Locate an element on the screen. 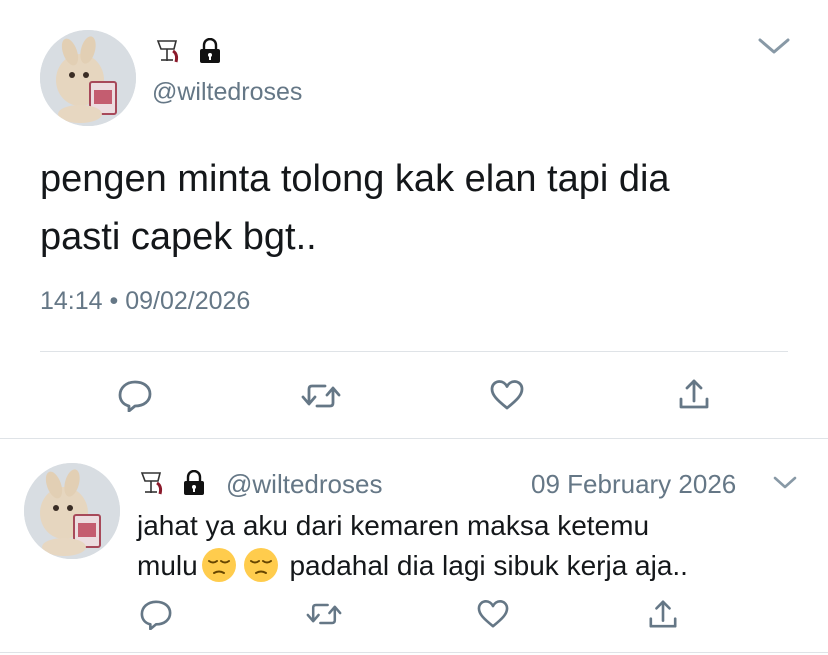 This screenshot has height=655, width=828. tweet-text-segment: padahal dia lagi sibuk kerja aja.. is located at coordinates (484, 565).